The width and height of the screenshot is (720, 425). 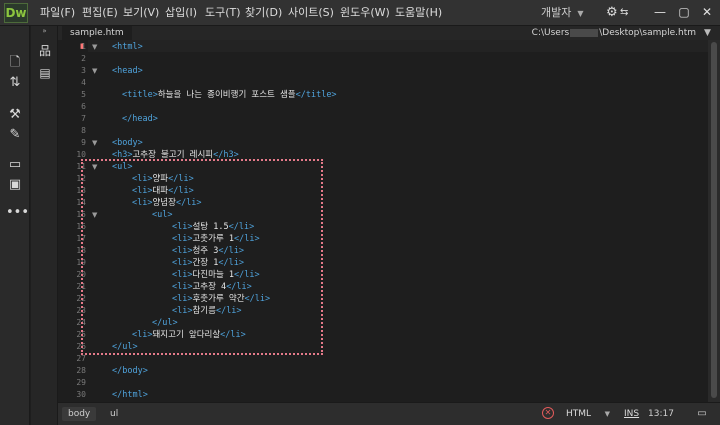 What do you see at coordinates (707, 12) in the screenshot?
I see `close-button: ✕` at bounding box center [707, 12].